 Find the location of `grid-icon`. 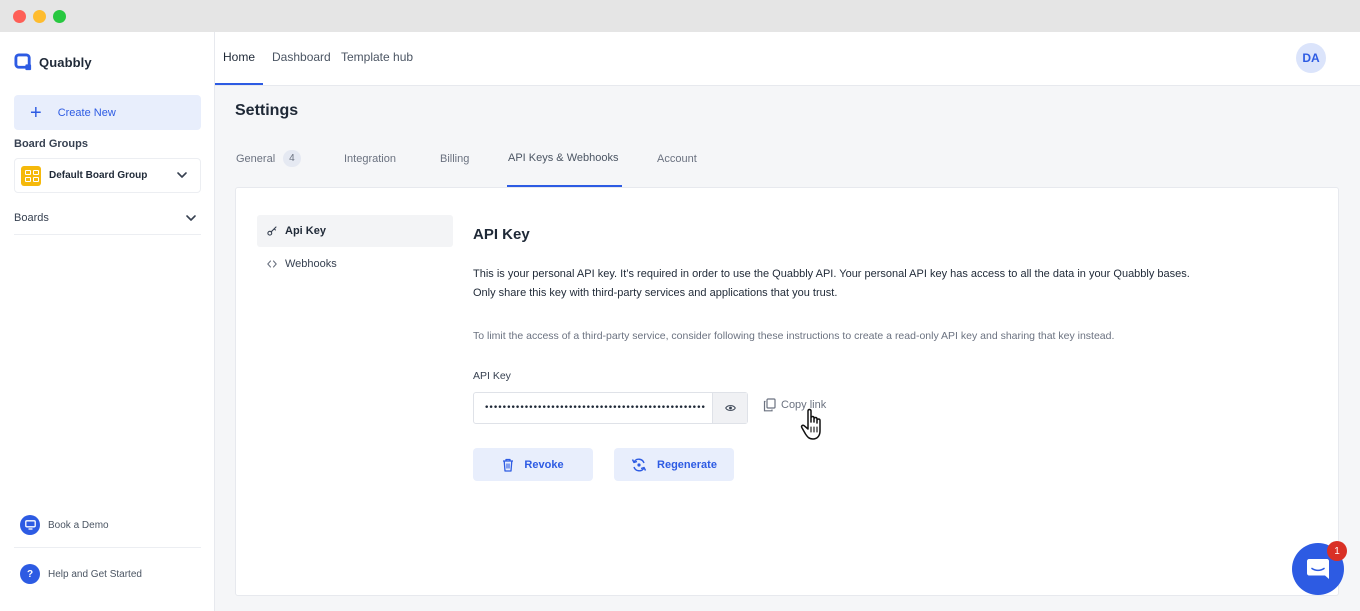

grid-icon is located at coordinates (31, 175).